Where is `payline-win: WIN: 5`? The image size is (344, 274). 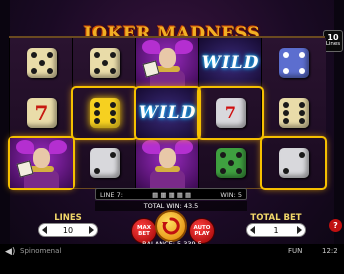
payline-win: WIN: 5 is located at coordinates (231, 195).